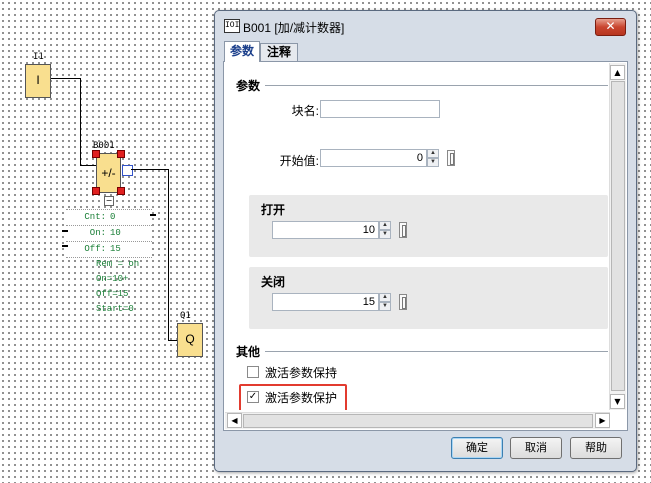 This screenshot has width=651, height=483. What do you see at coordinates (108, 173) in the screenshot?
I see `counter-block-symbol: +/-` at bounding box center [108, 173].